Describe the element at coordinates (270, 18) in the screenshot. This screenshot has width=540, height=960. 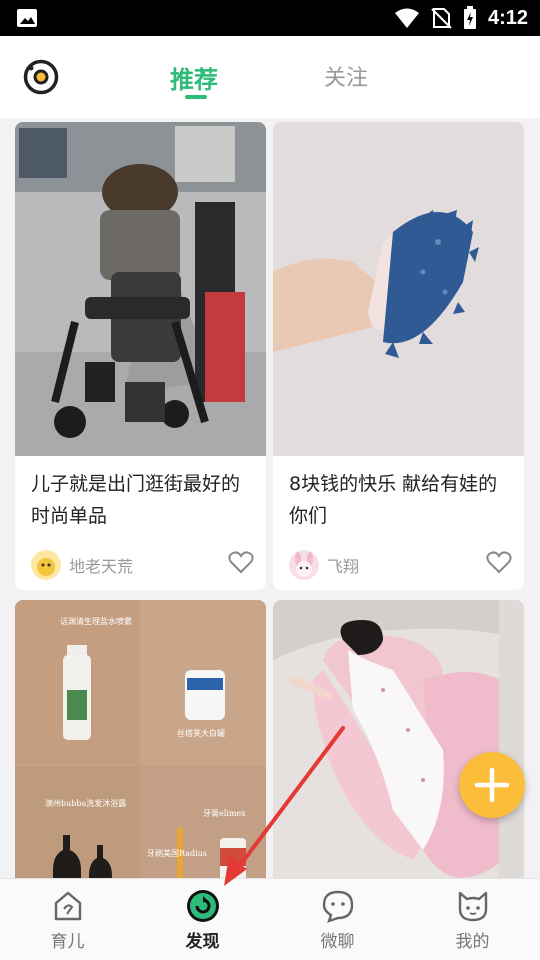
I see `status-bar: 4:12` at that location.